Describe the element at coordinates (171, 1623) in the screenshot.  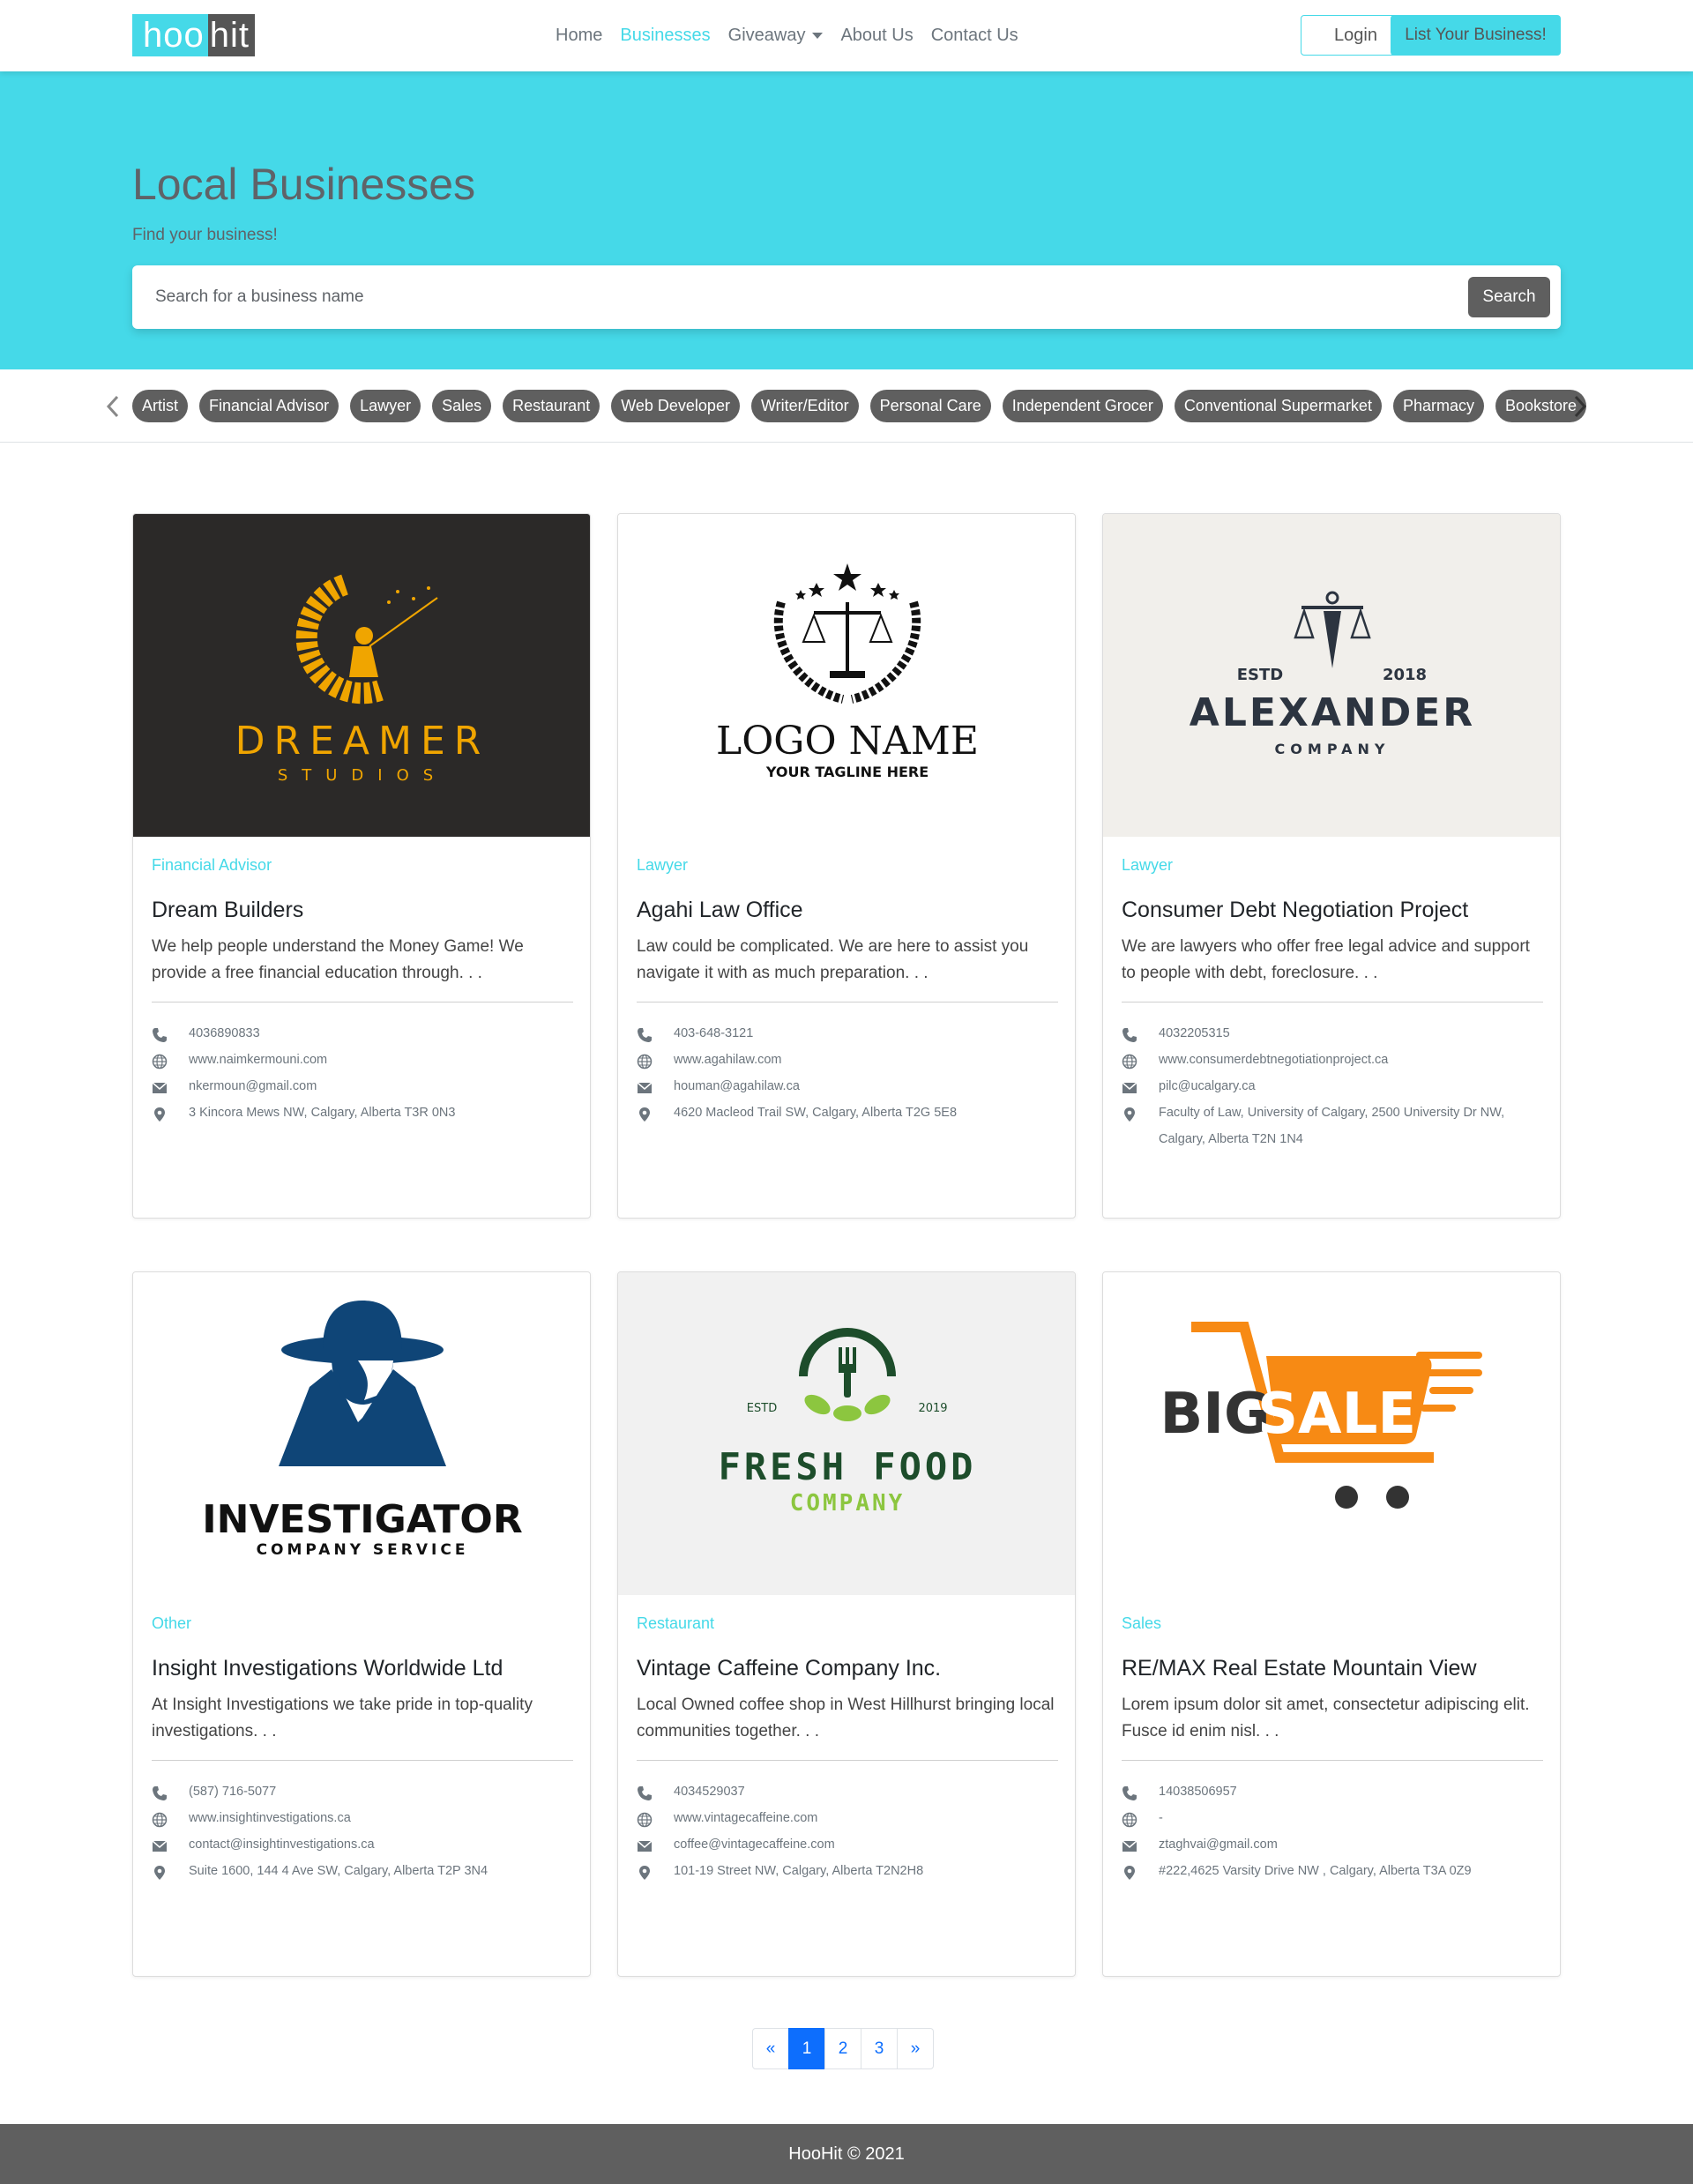
I see `card-category: Other` at that location.